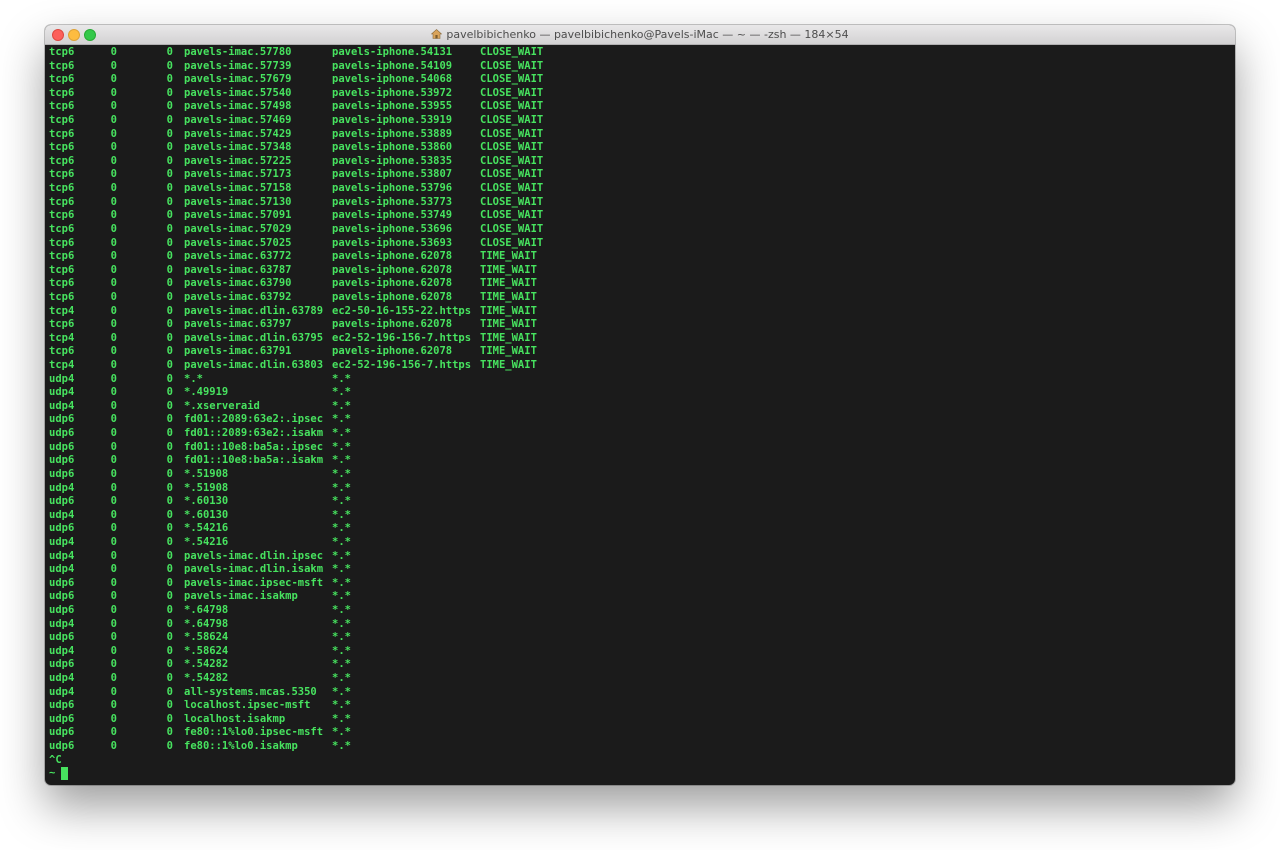 The width and height of the screenshot is (1280, 850). Describe the element at coordinates (392, 92) in the screenshot. I see `cell-foreign-address: pavels-iphone.53972` at that location.